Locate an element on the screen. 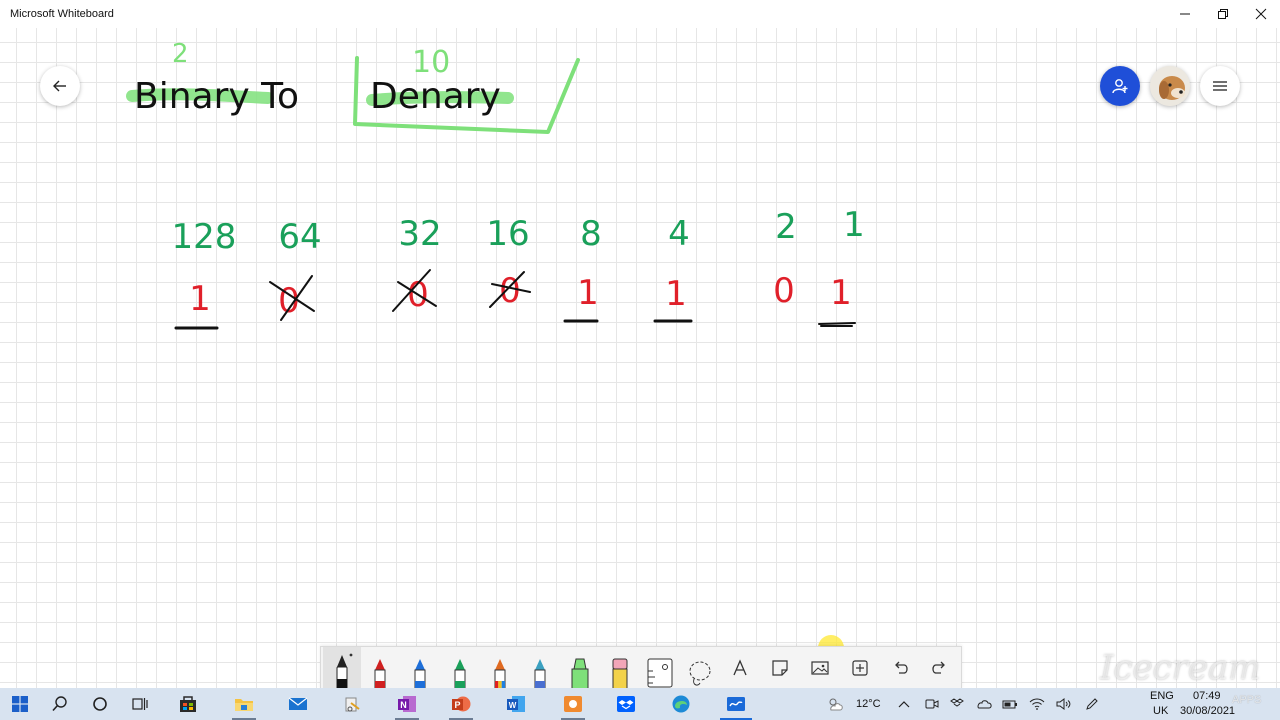  tray-wifi is located at coordinates (1037, 704).